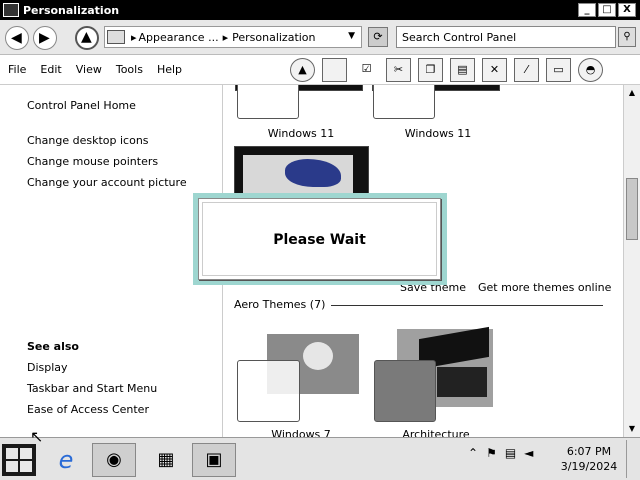 The image size is (640, 480). Describe the element at coordinates (500, 453) in the screenshot. I see `system-tray: ⌃ ⚑ ▤ ◄` at that location.